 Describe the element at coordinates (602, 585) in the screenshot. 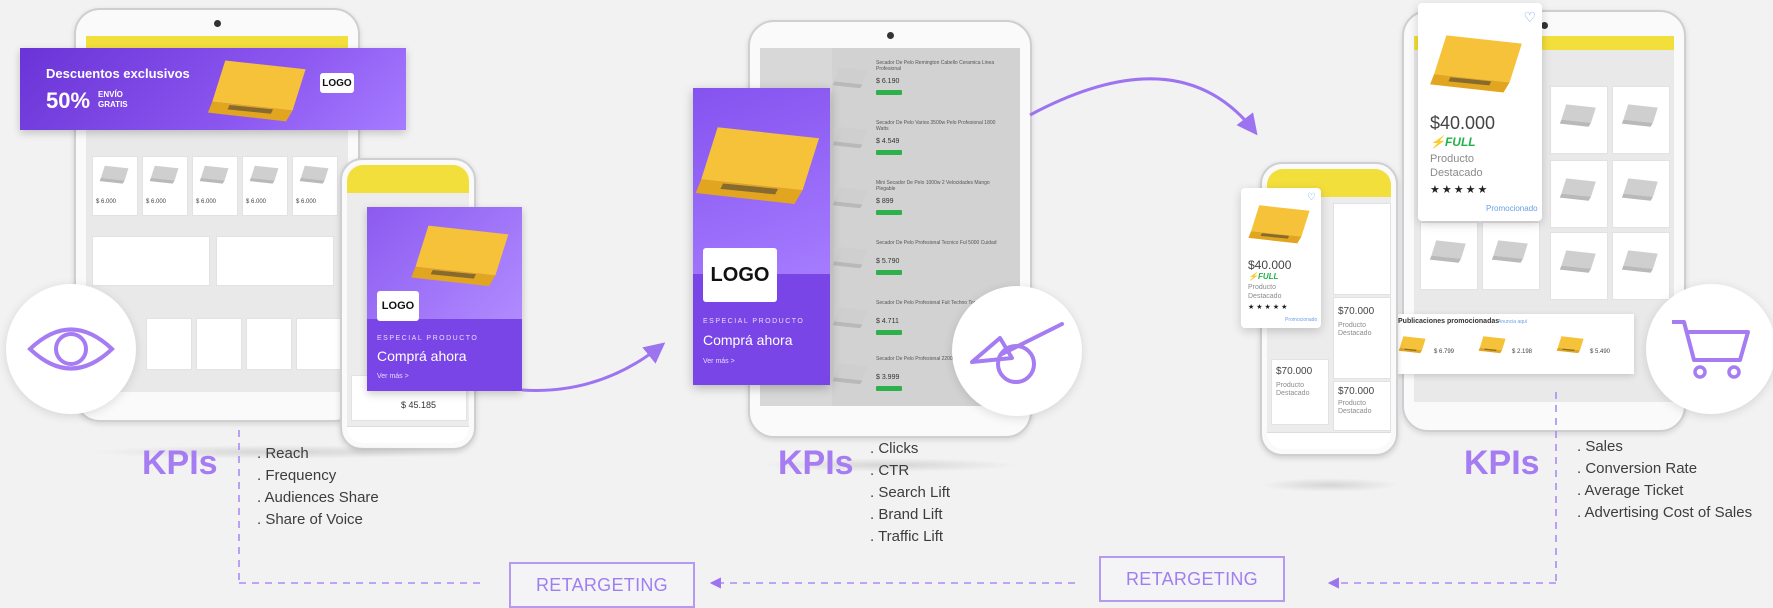

I see `retargeting-label-left: RETARGETING` at that location.